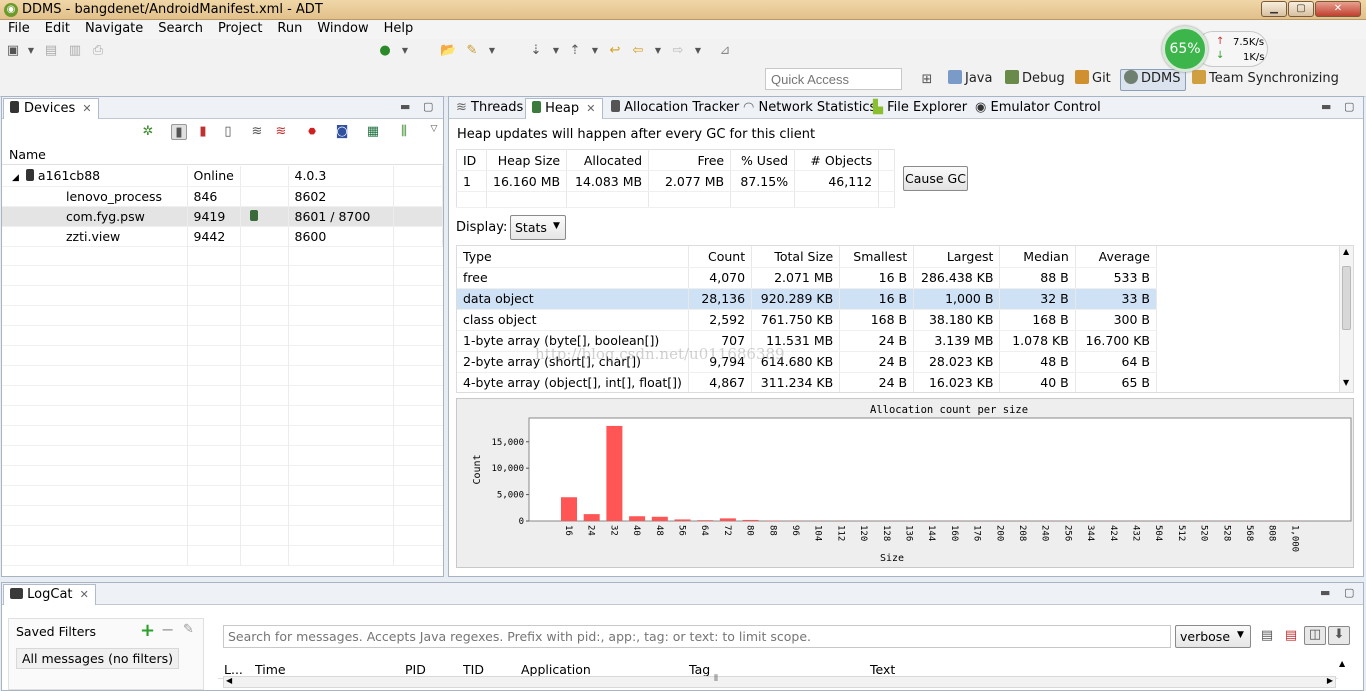 The height and width of the screenshot is (691, 1366). I want to click on open-perspective-icon: ⊞, so click(927, 80).